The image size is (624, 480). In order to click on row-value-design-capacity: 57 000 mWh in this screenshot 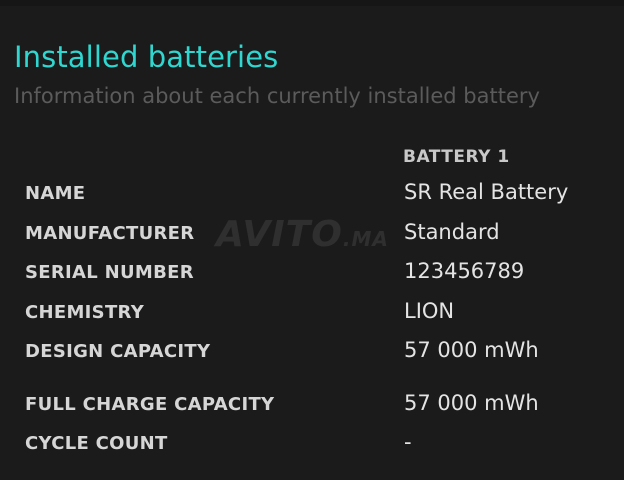, I will do `click(471, 350)`.